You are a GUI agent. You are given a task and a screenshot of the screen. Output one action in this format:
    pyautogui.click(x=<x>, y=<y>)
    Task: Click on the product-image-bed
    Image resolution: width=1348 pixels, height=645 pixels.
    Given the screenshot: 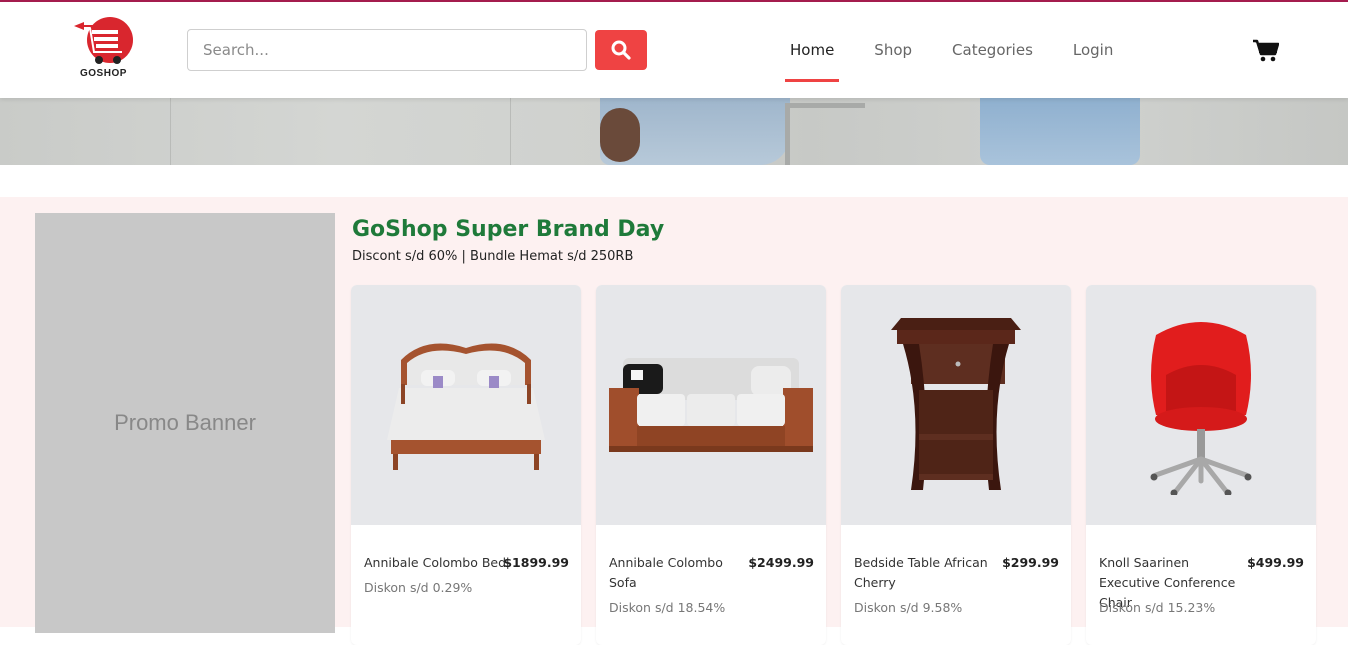 What is the action you would take?
    pyautogui.click(x=466, y=405)
    